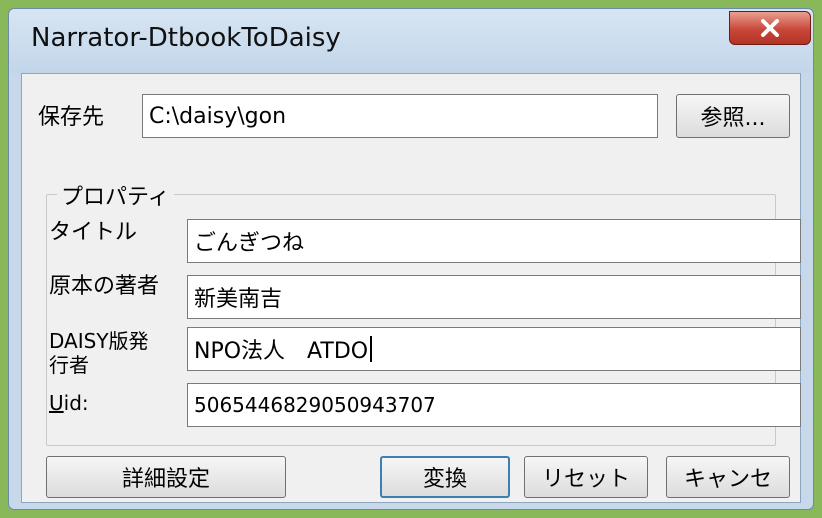 The height and width of the screenshot is (518, 822). What do you see at coordinates (494, 405) in the screenshot?
I see `uid-field: 5065446829050943707` at bounding box center [494, 405].